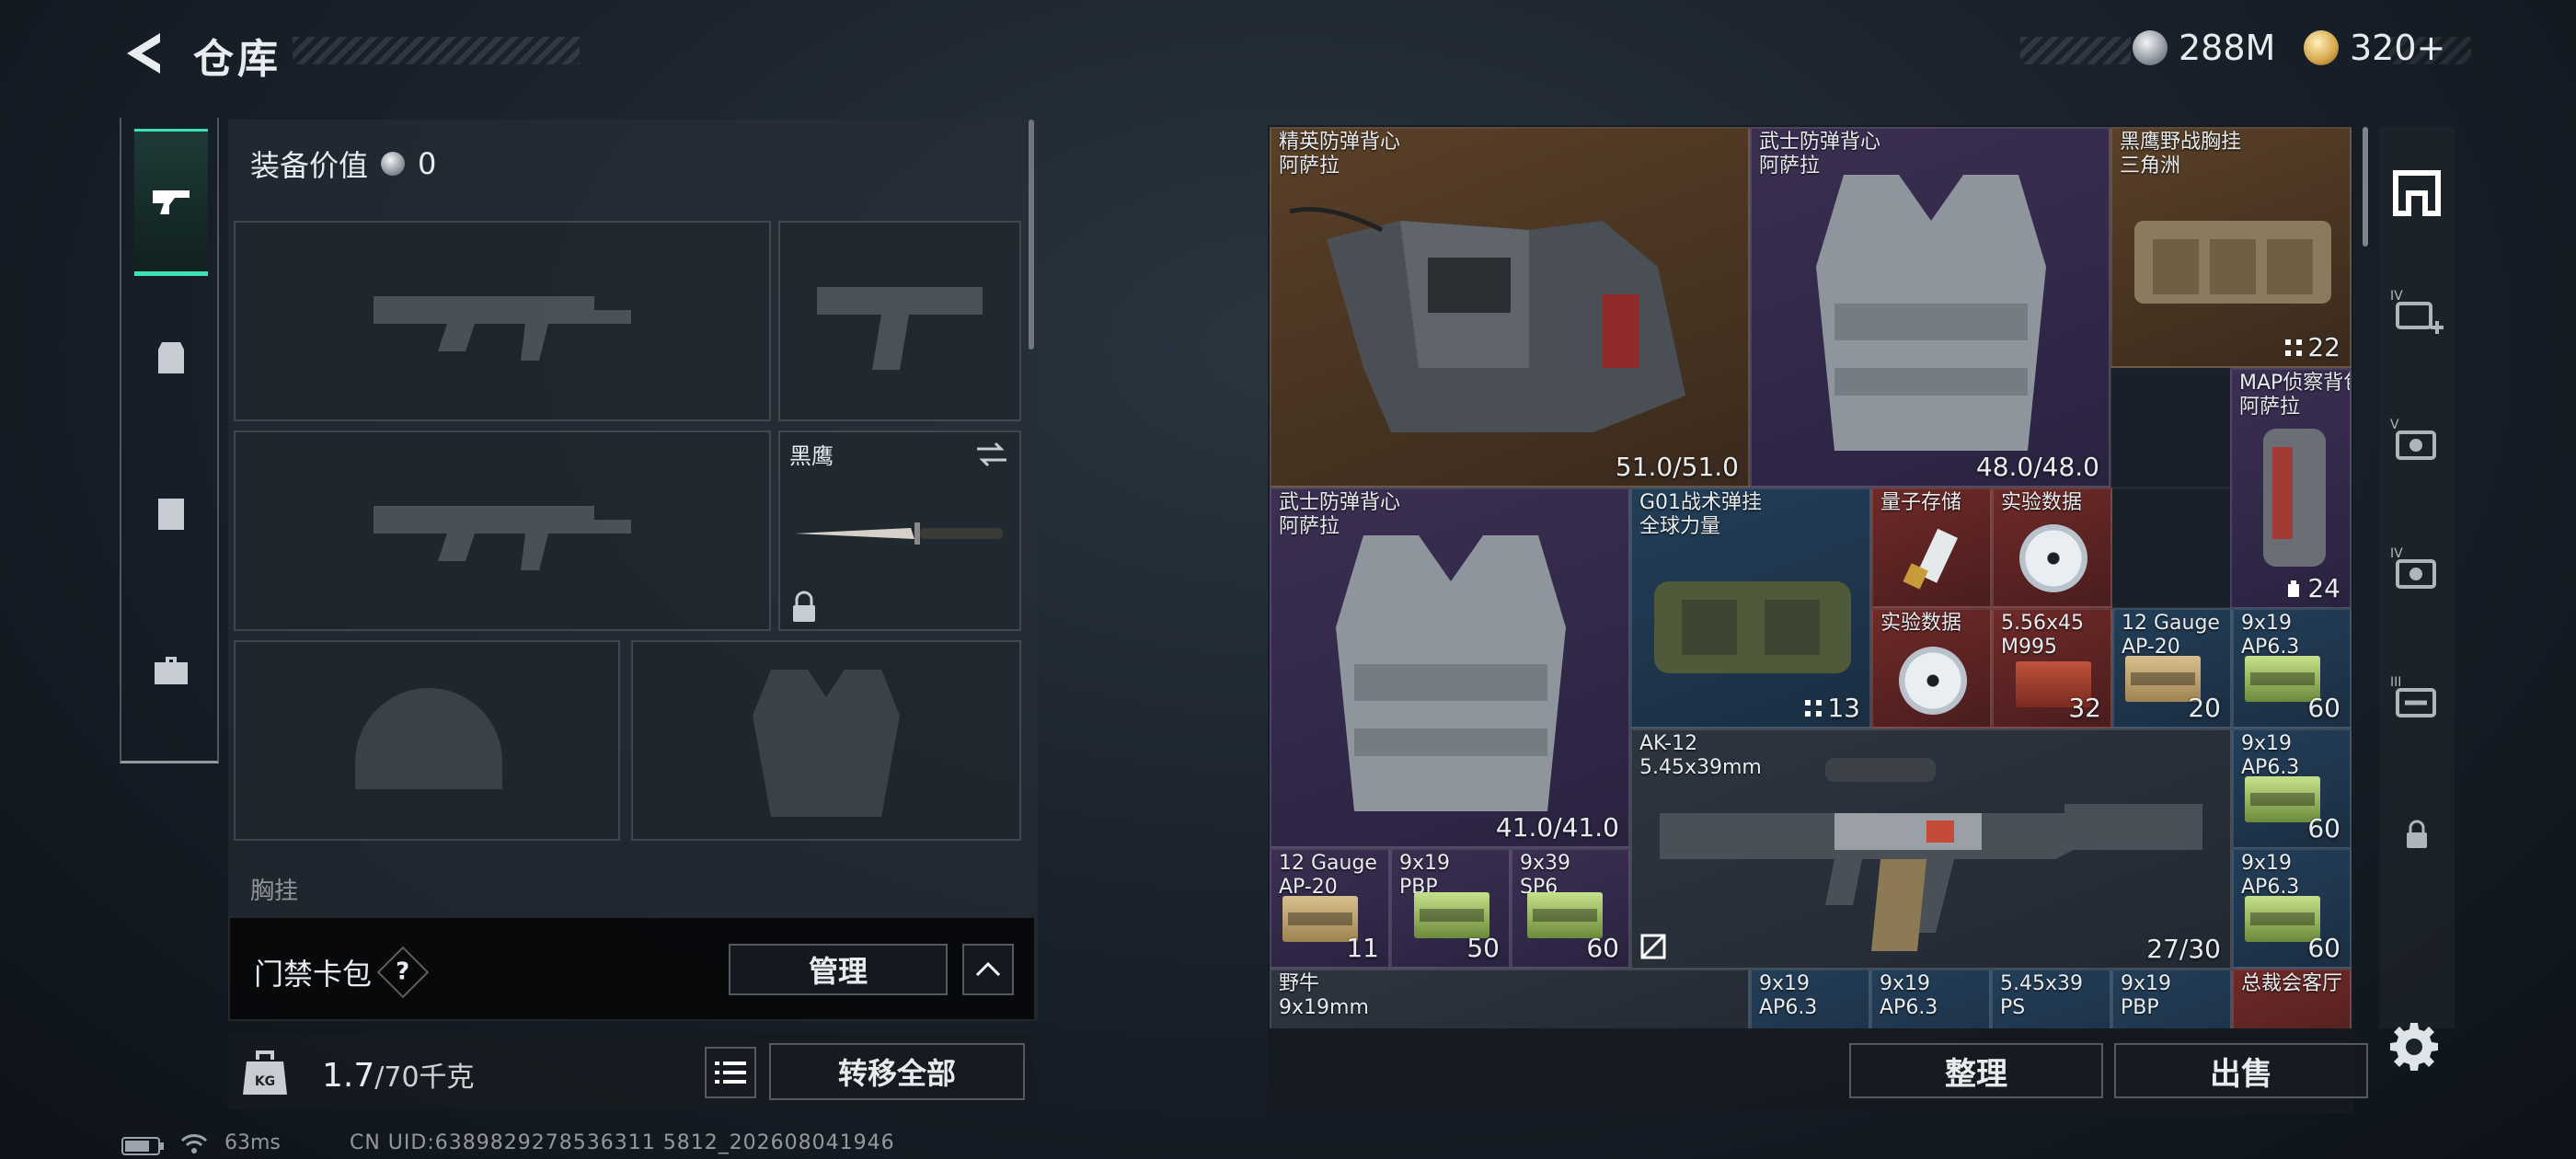  What do you see at coordinates (2292, 998) in the screenshot?
I see `stash-item: 总裁会客厅` at bounding box center [2292, 998].